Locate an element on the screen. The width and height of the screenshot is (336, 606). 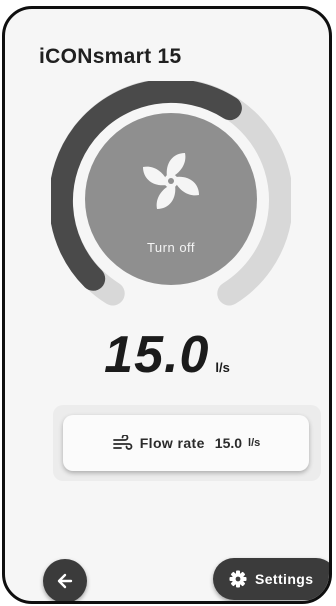
flow-rate-value: 15.0 is located at coordinates (228, 443).